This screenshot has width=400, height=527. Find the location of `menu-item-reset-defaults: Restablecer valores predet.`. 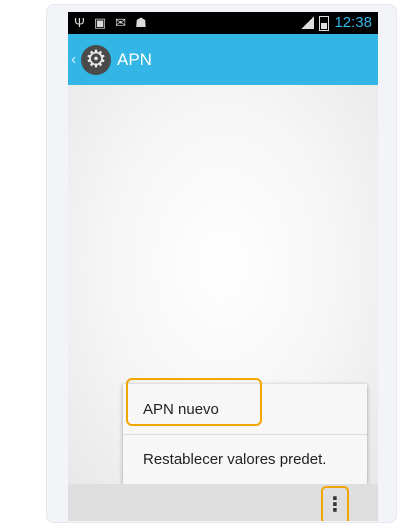

menu-item-reset-defaults: Restablecer valores predet. is located at coordinates (245, 459).